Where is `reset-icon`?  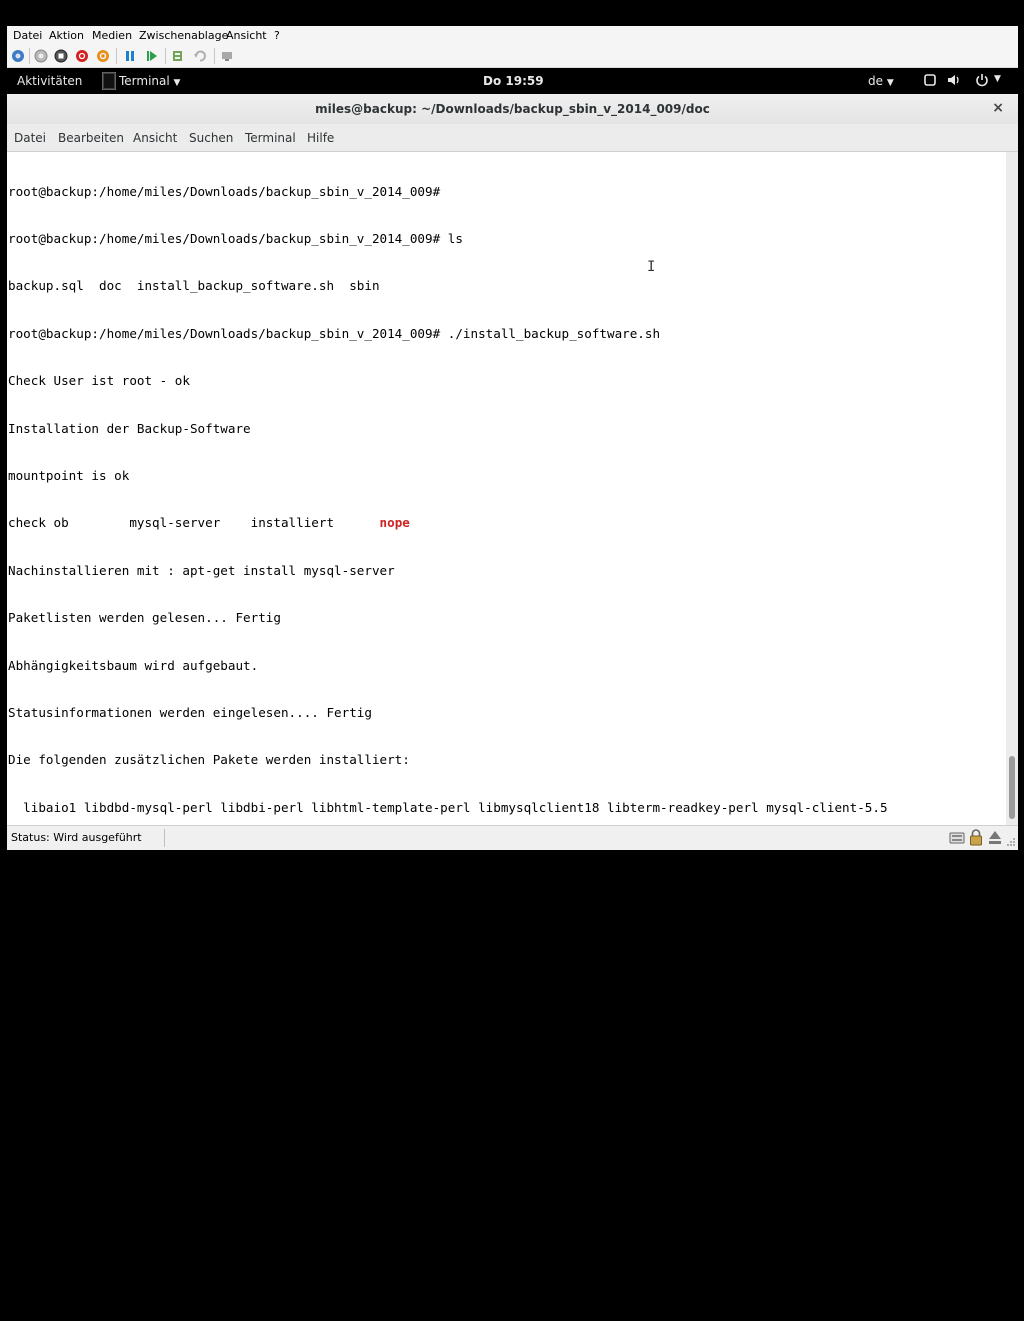
reset-icon is located at coordinates (152, 56).